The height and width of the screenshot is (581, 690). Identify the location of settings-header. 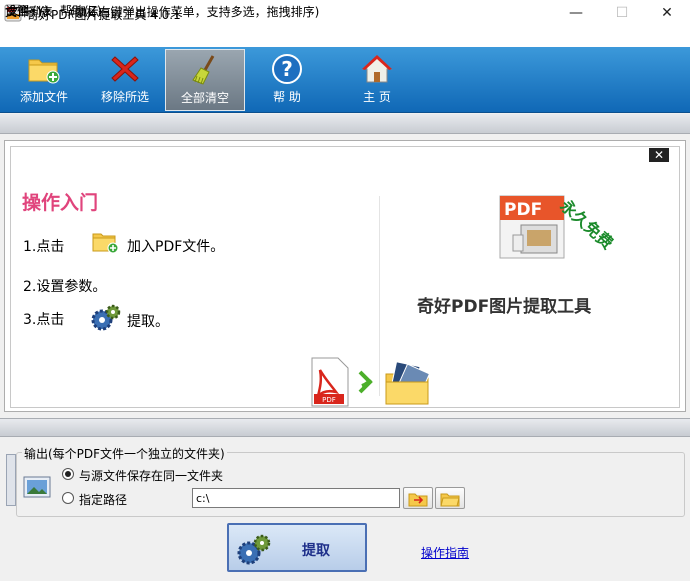
(345, 427).